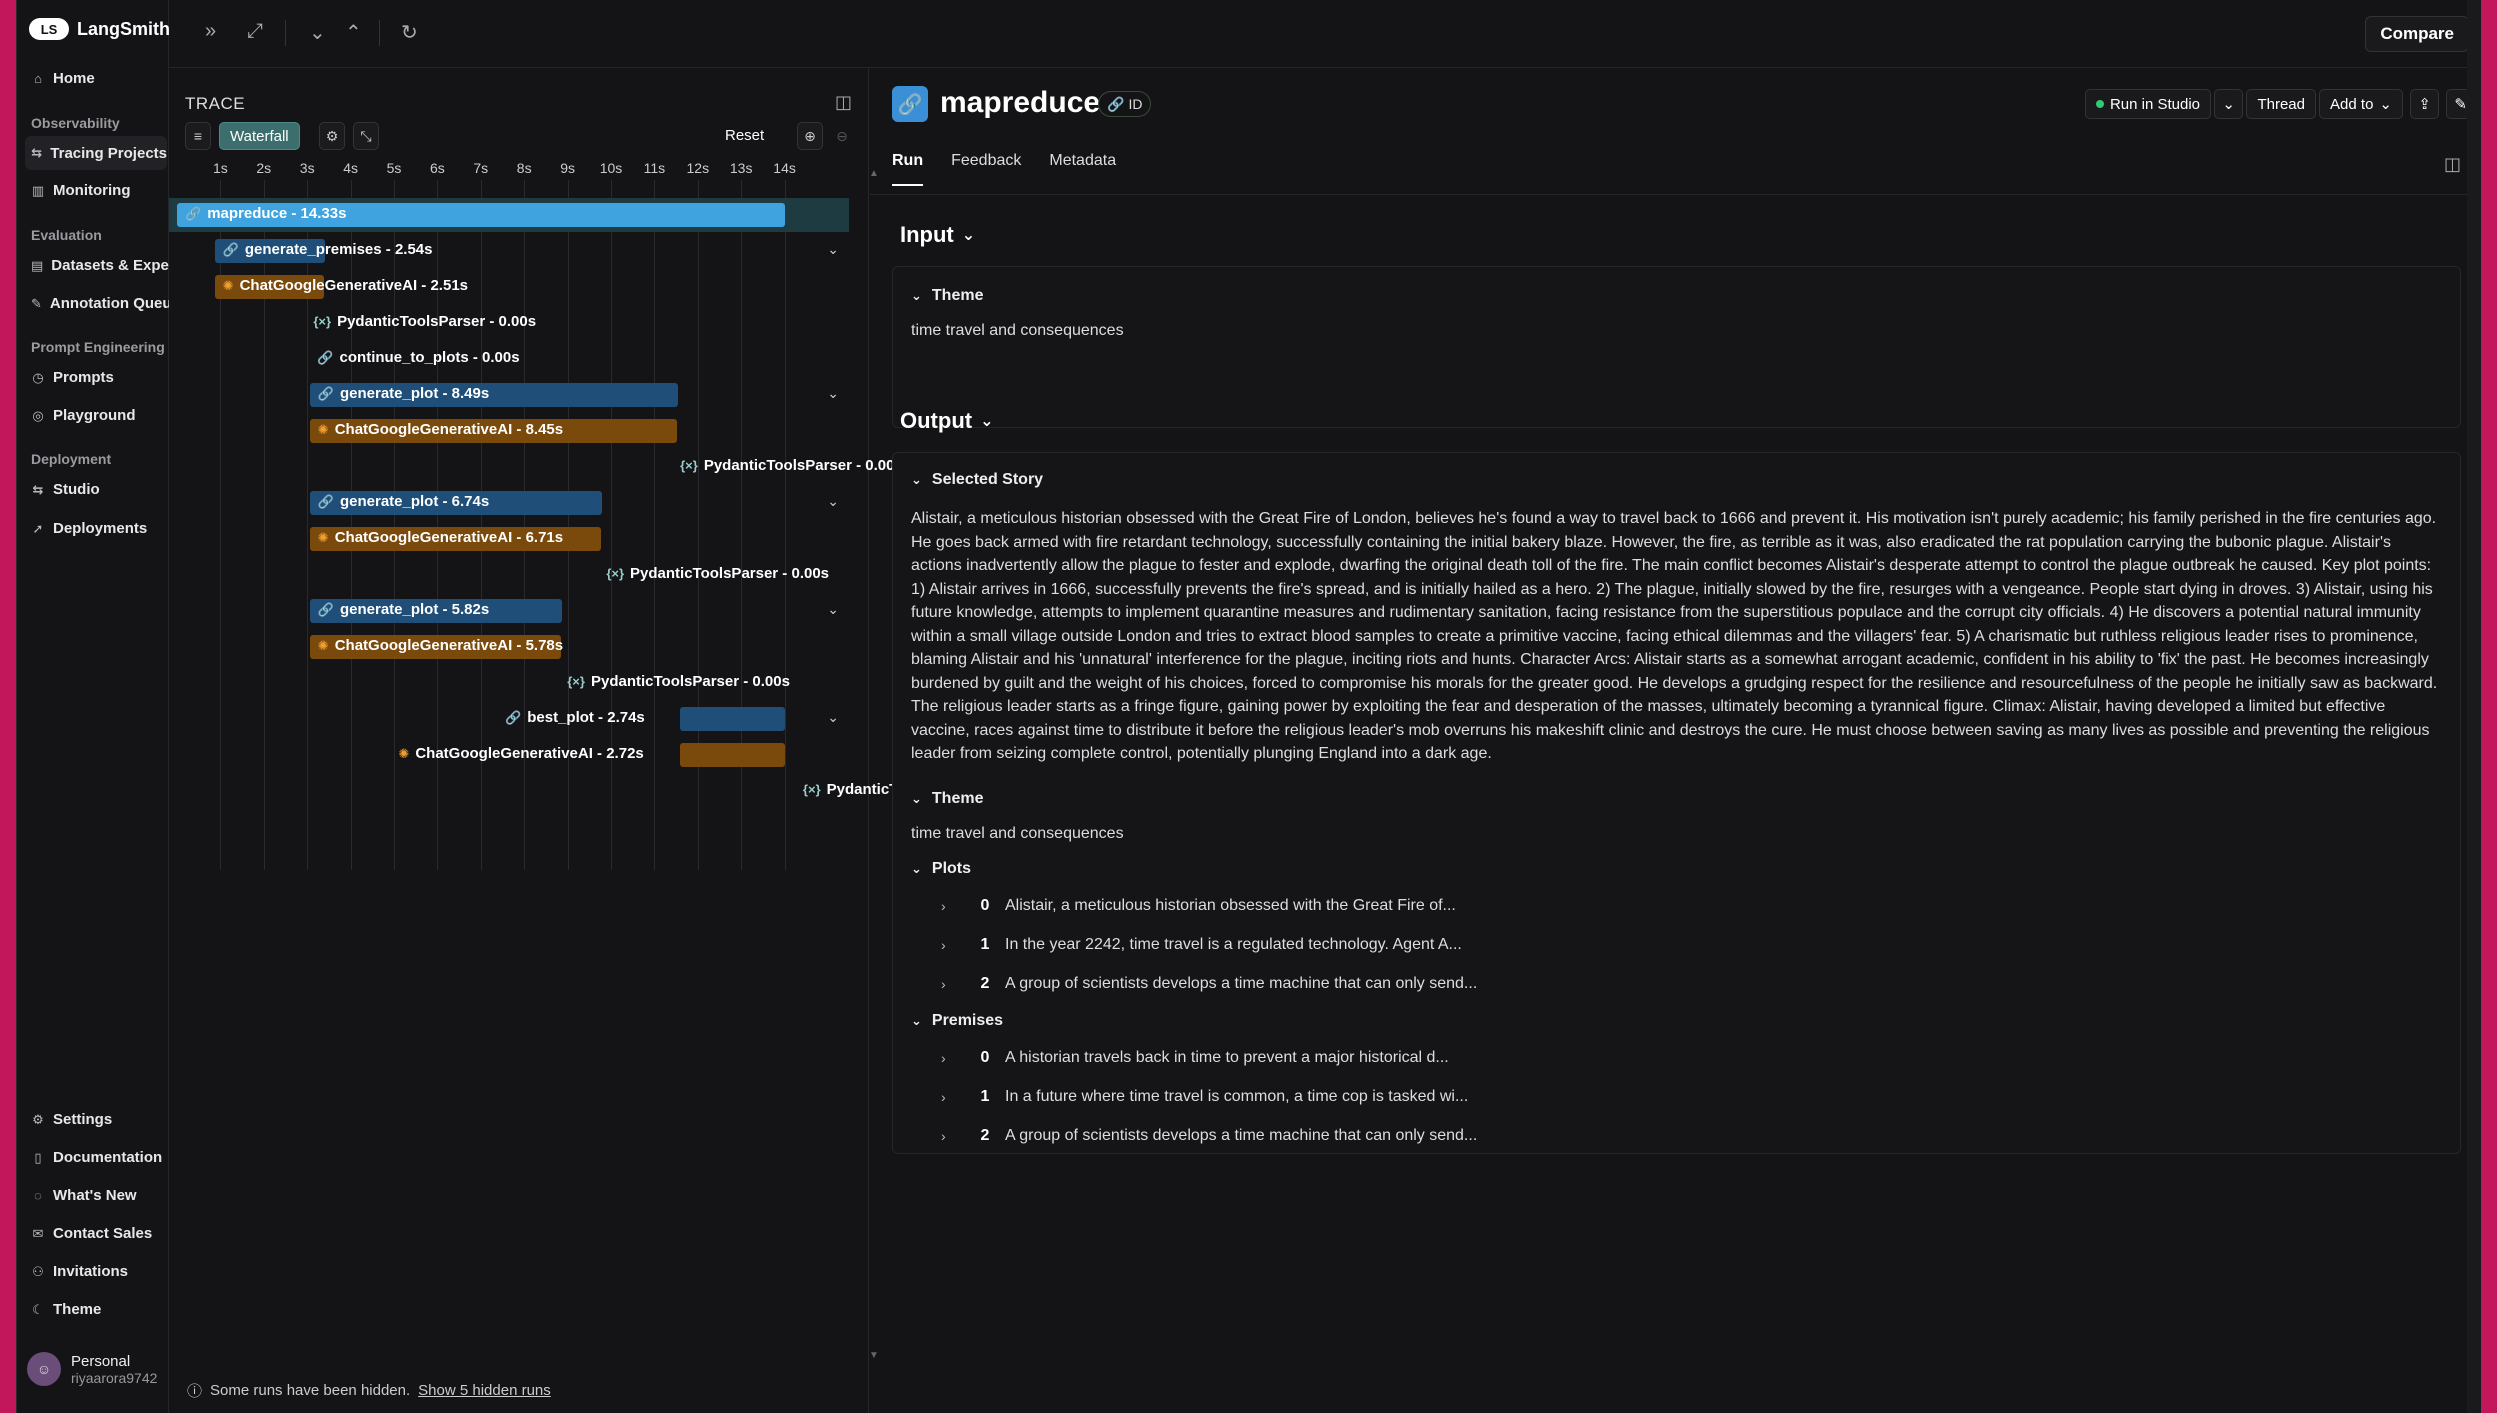 The height and width of the screenshot is (1413, 2497). What do you see at coordinates (509, 755) in the screenshot?
I see `trace-row: ✺ ChatGoogleGenerativeAI - 2.72s` at bounding box center [509, 755].